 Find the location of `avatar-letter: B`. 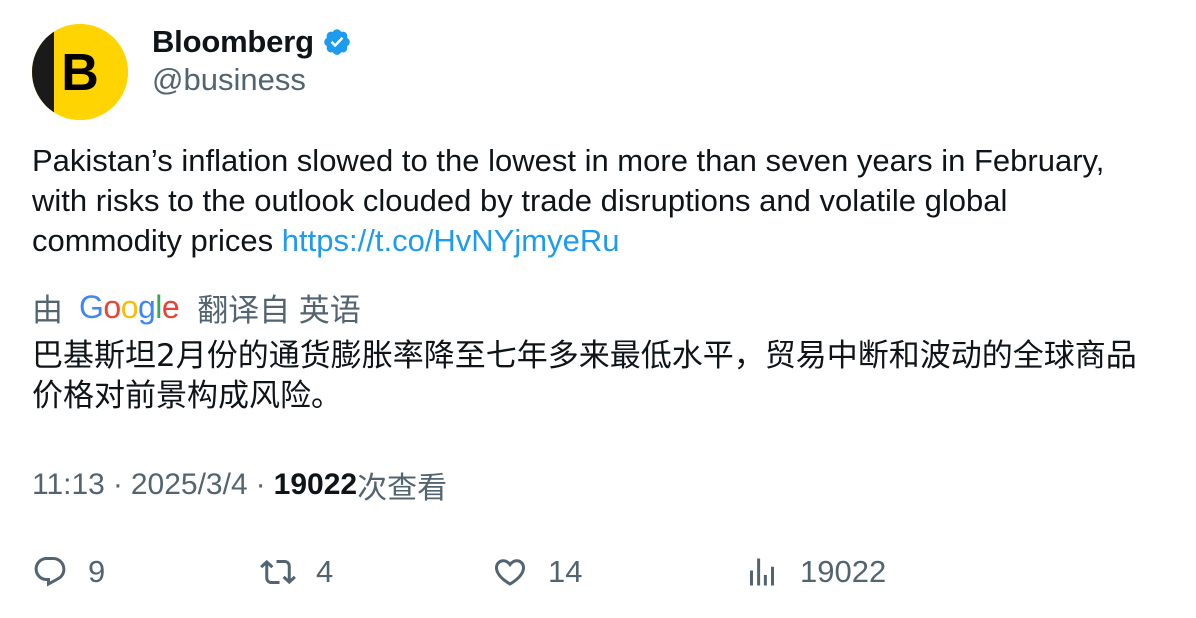

avatar-letter: B is located at coordinates (80, 73).